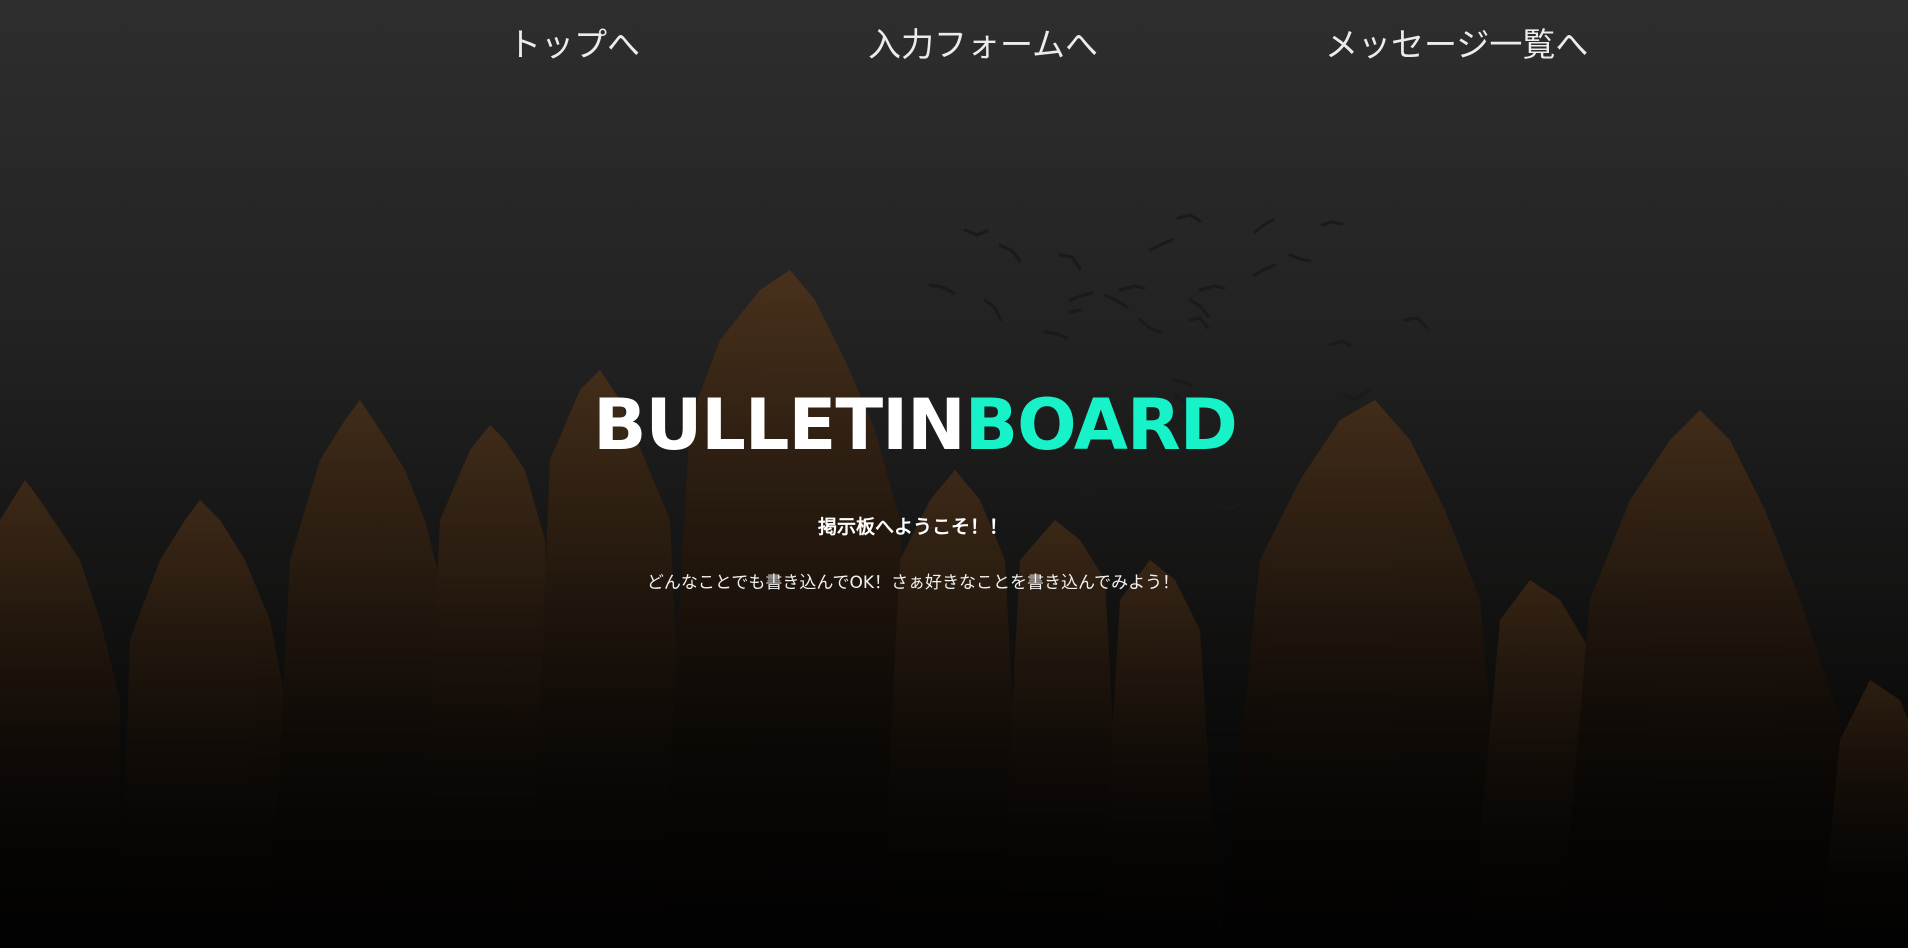  What do you see at coordinates (1101, 425) in the screenshot?
I see `hero-title-part-board: BOARD` at bounding box center [1101, 425].